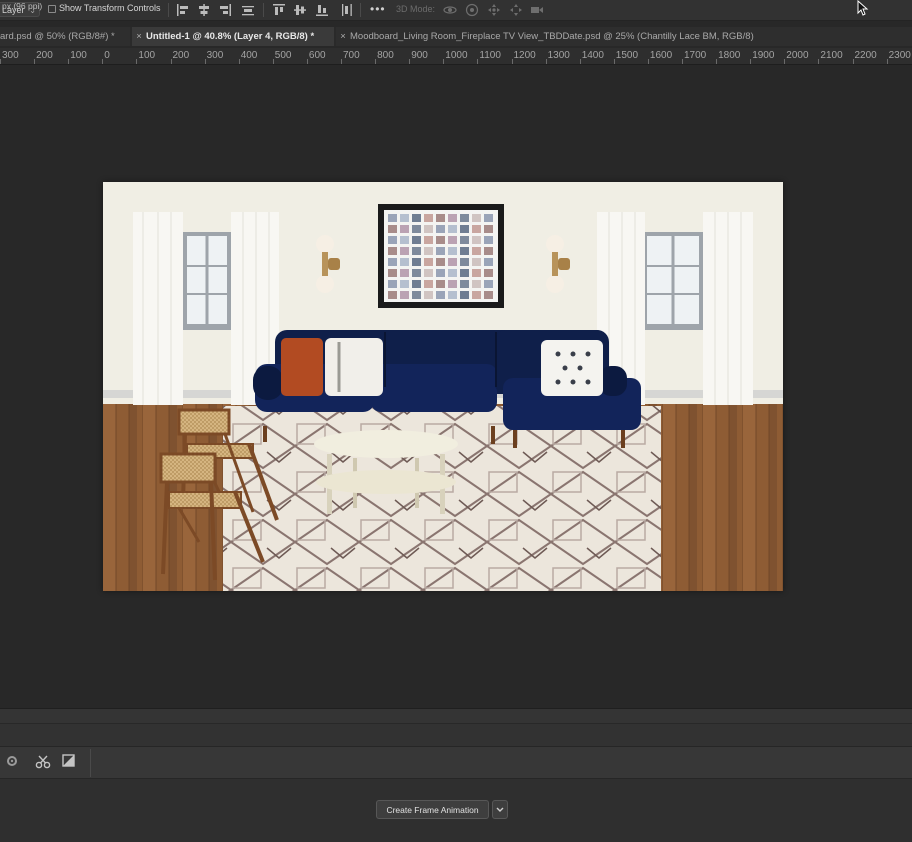 Image resolution: width=912 pixels, height=842 pixels. Describe the element at coordinates (516, 10) in the screenshot. I see `slide-3d-icon` at that location.